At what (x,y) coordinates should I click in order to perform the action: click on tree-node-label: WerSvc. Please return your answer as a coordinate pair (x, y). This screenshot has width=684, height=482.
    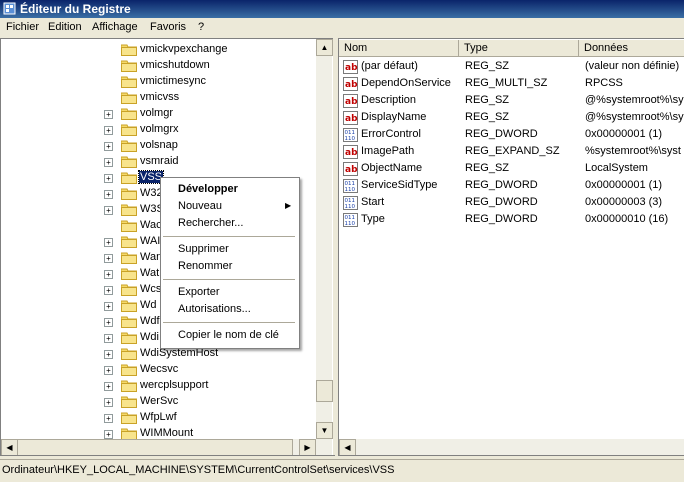
    Looking at the image, I should click on (159, 401).